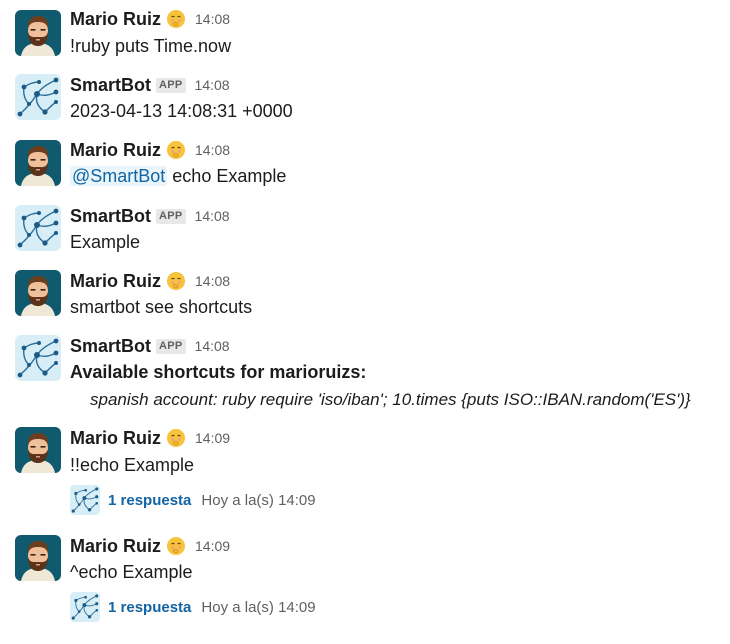 The height and width of the screenshot is (644, 730). Describe the element at coordinates (119, 176) in the screenshot. I see `user-mention: @SmartBot` at that location.